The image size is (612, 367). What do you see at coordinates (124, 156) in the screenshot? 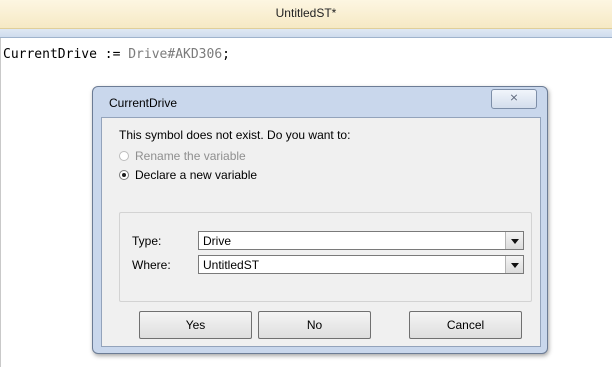
I see `rename-radio-icon` at bounding box center [124, 156].